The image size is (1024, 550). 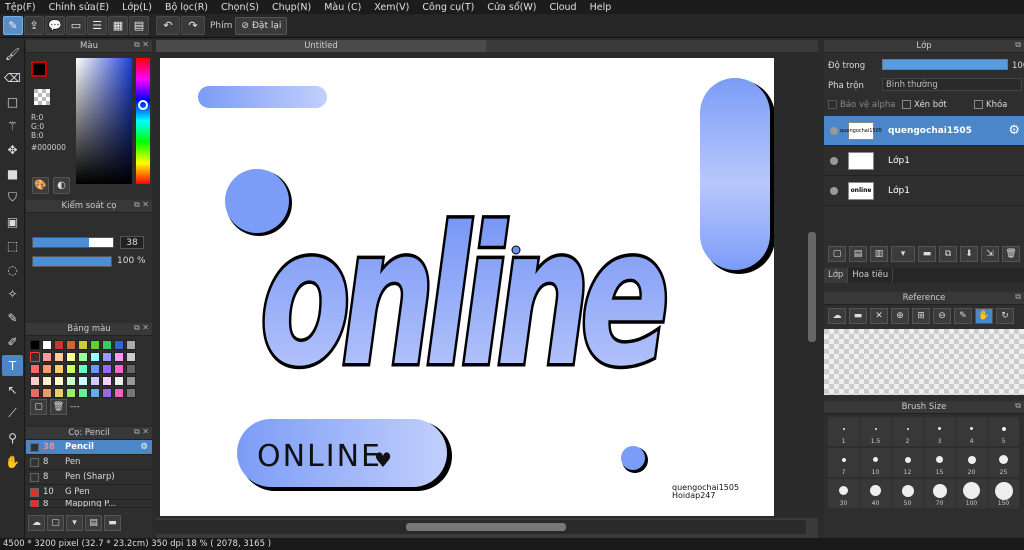 What do you see at coordinates (12, 125) in the screenshot?
I see `magic-wand-tool-icon: ⚚` at bounding box center [12, 125].